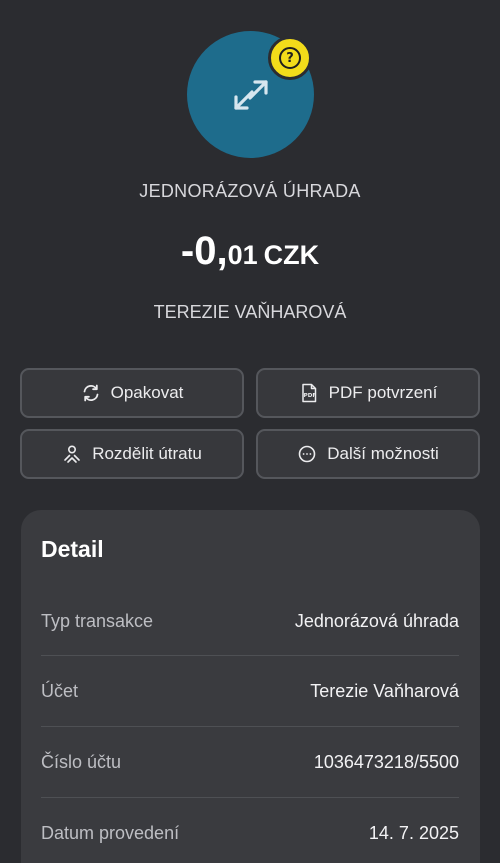  Describe the element at coordinates (250, 762) in the screenshot. I see `detail-row-account-number: Číslo účtu 1036473218/5500` at that location.